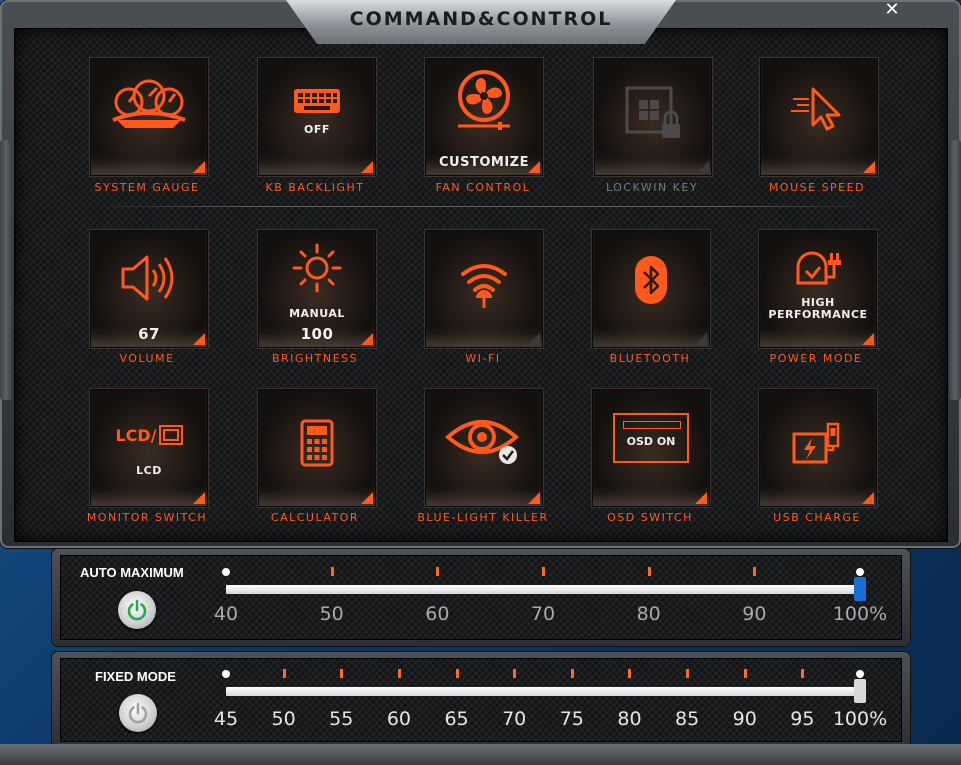 The width and height of the screenshot is (961, 765). I want to click on volume-value: 67, so click(149, 334).